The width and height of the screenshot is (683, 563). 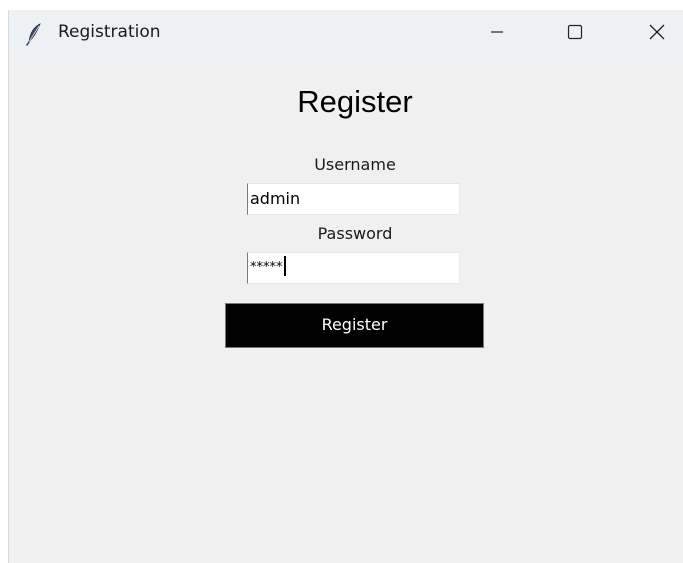 I want to click on register-button: Register, so click(x=354, y=325).